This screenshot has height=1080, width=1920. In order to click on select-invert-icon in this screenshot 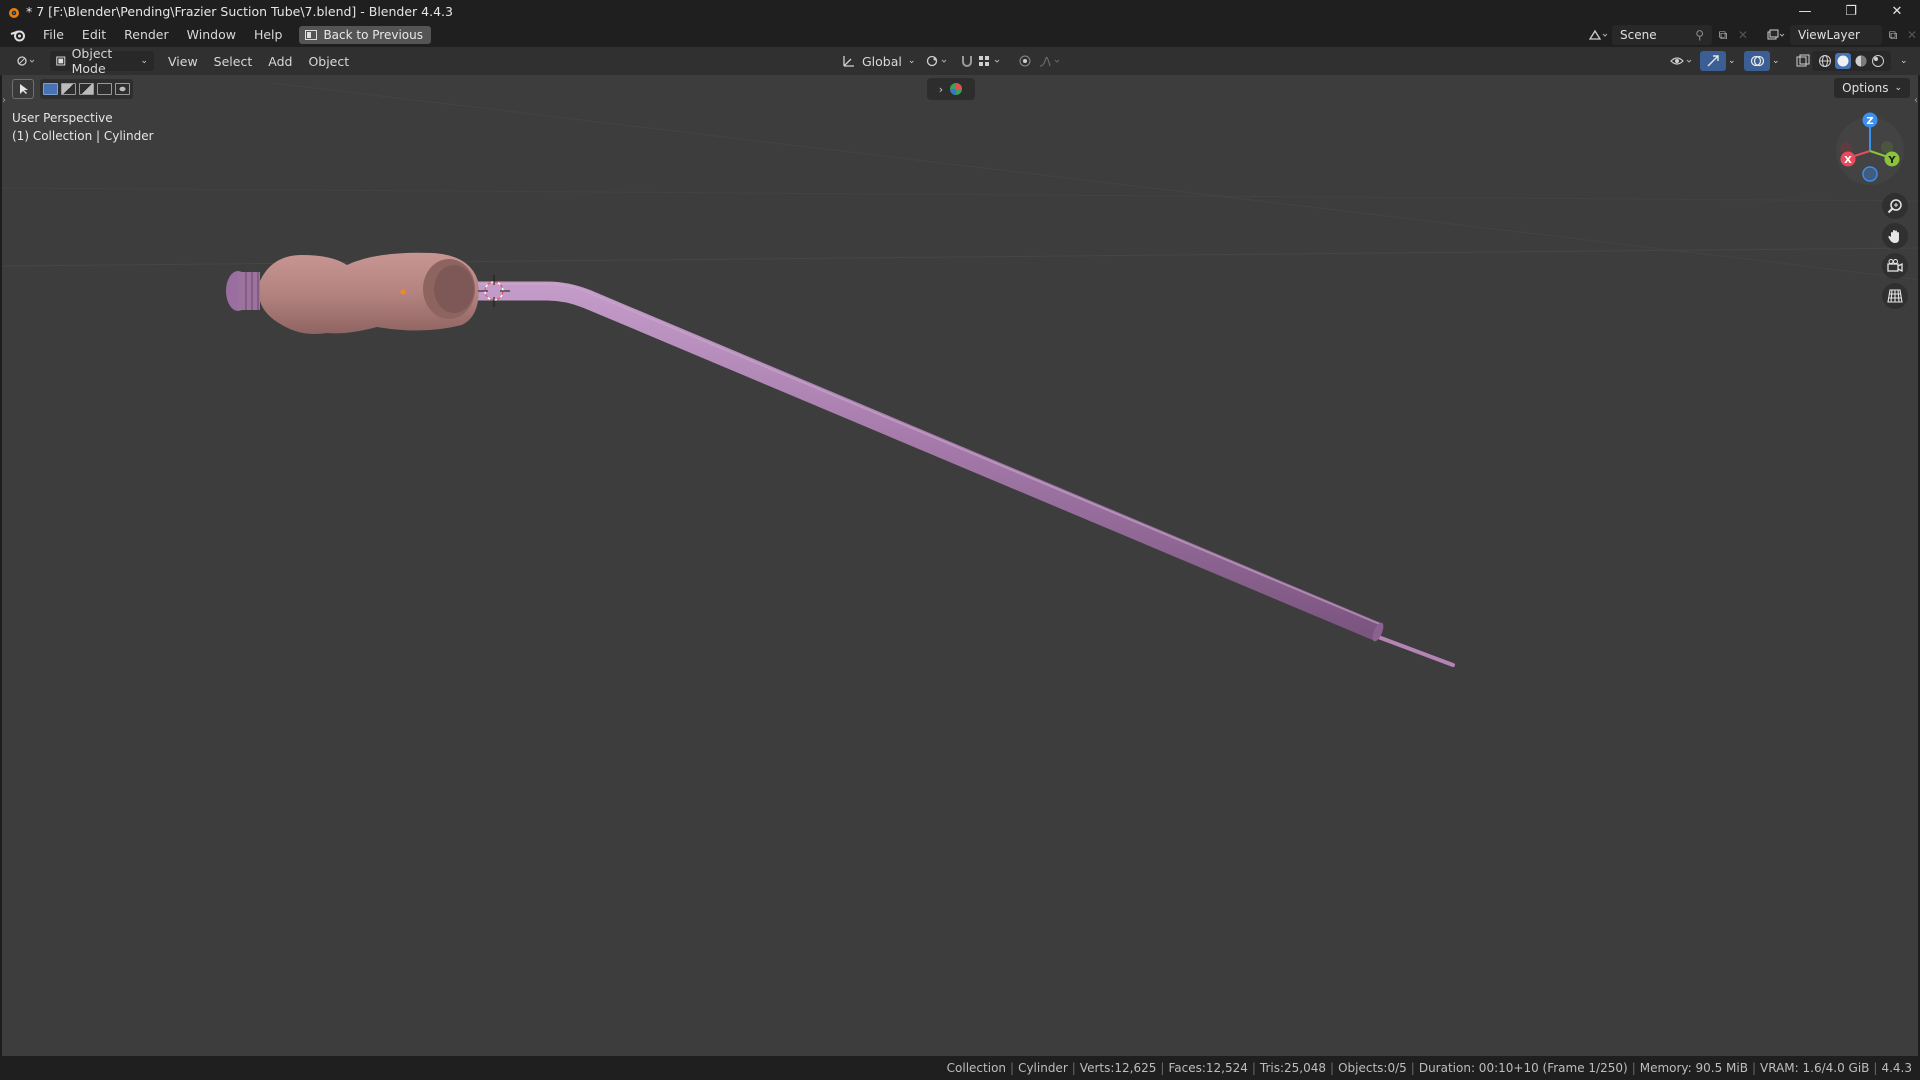, I will do `click(104, 89)`.